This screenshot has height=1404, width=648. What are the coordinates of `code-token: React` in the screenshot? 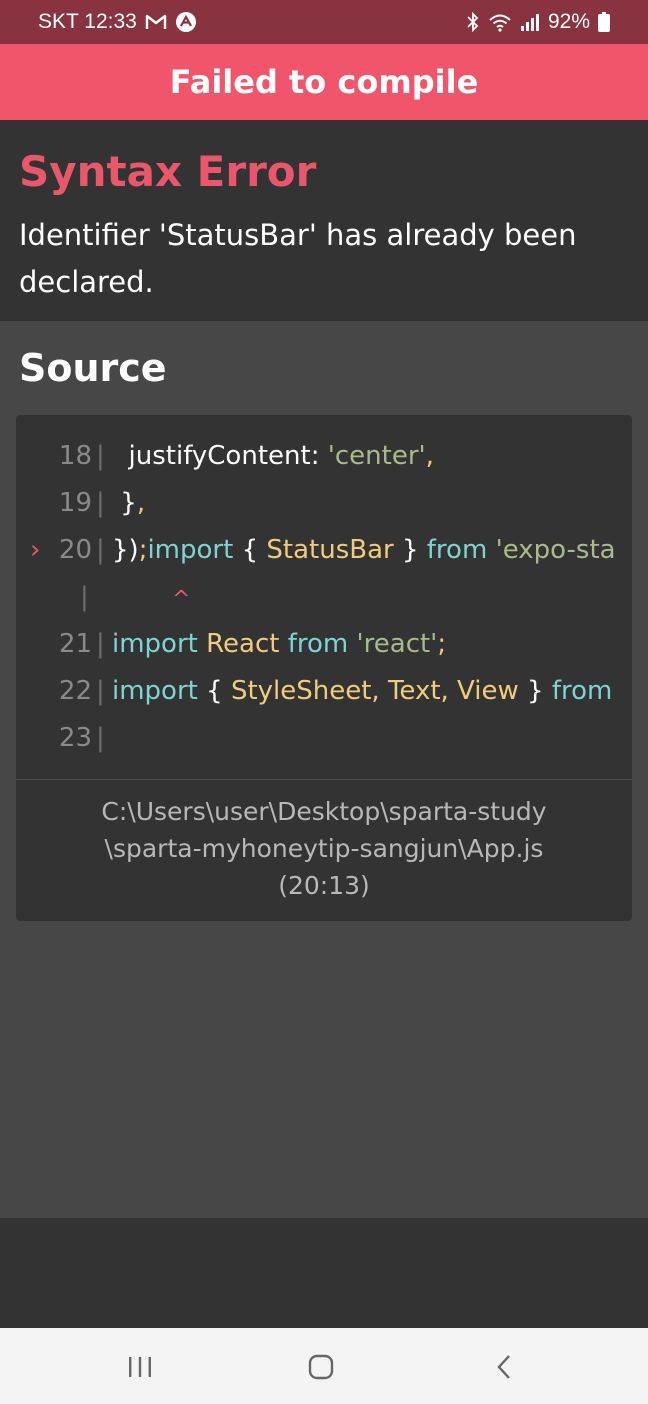 It's located at (242, 644).